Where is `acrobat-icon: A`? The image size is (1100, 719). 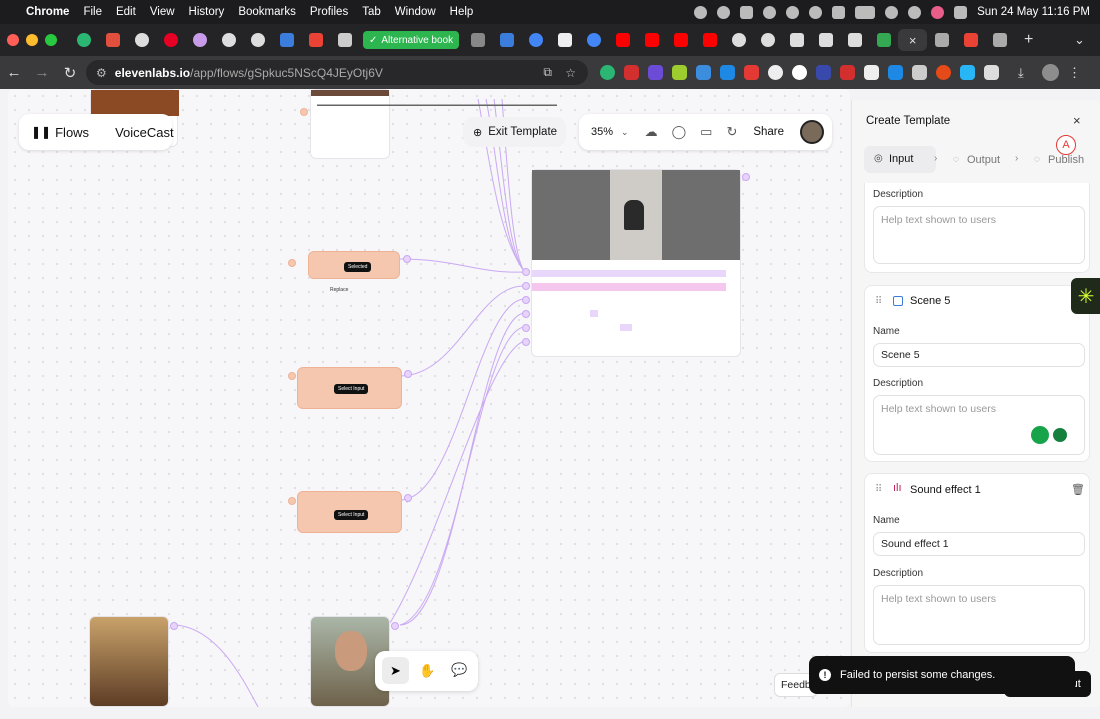
acrobat-icon: A is located at coordinates (1066, 145).